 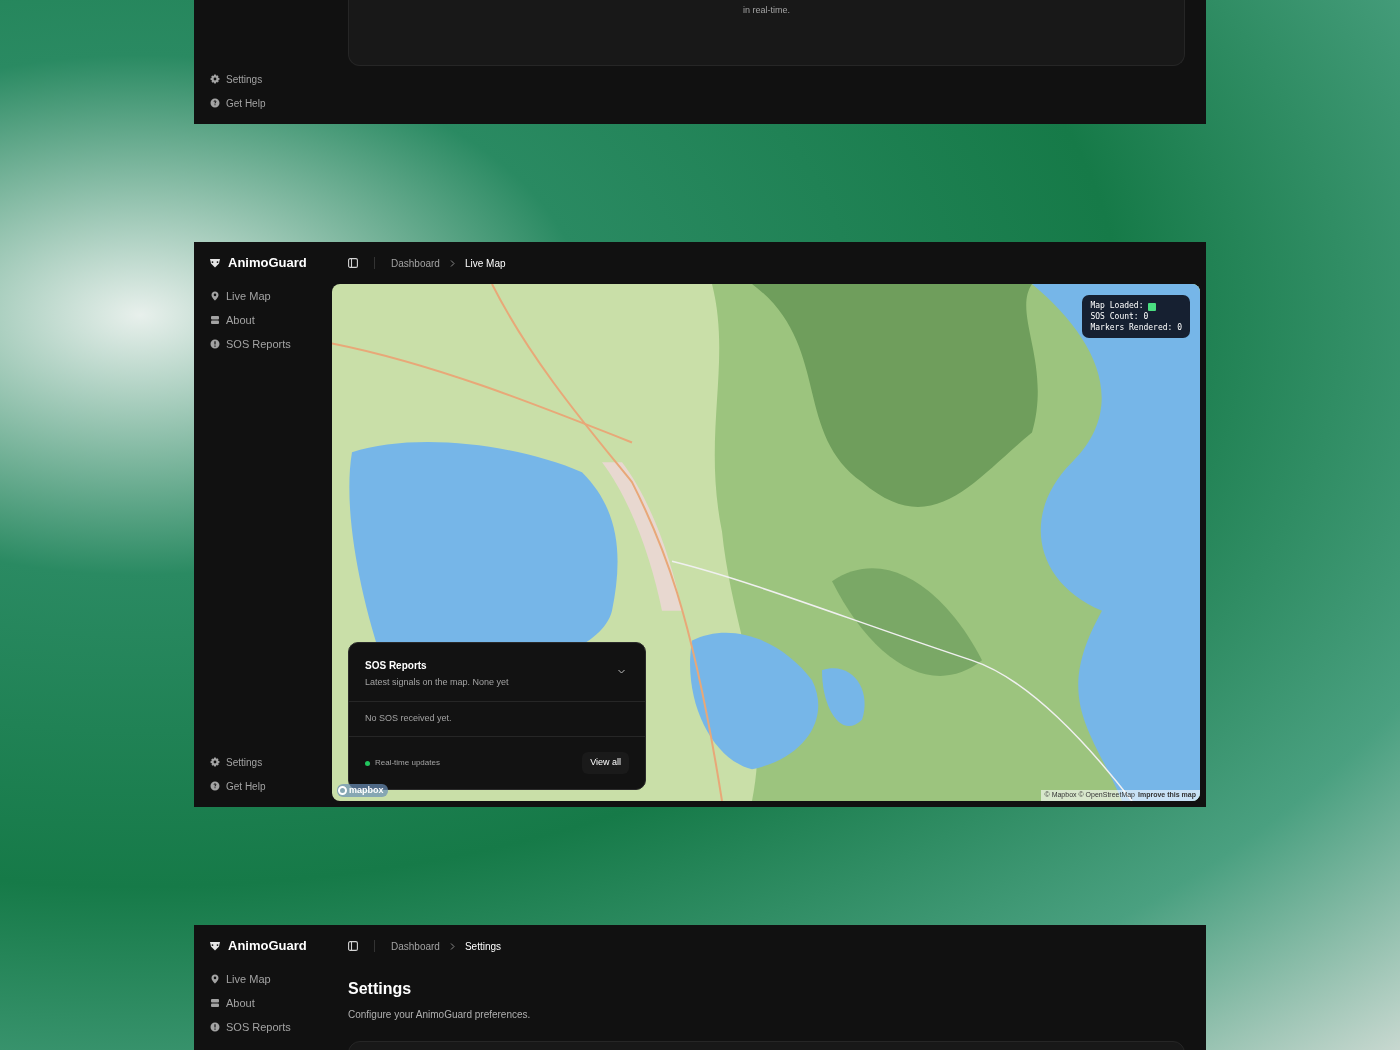 I want to click on empty-state-text: in real-time., so click(x=766, y=10).